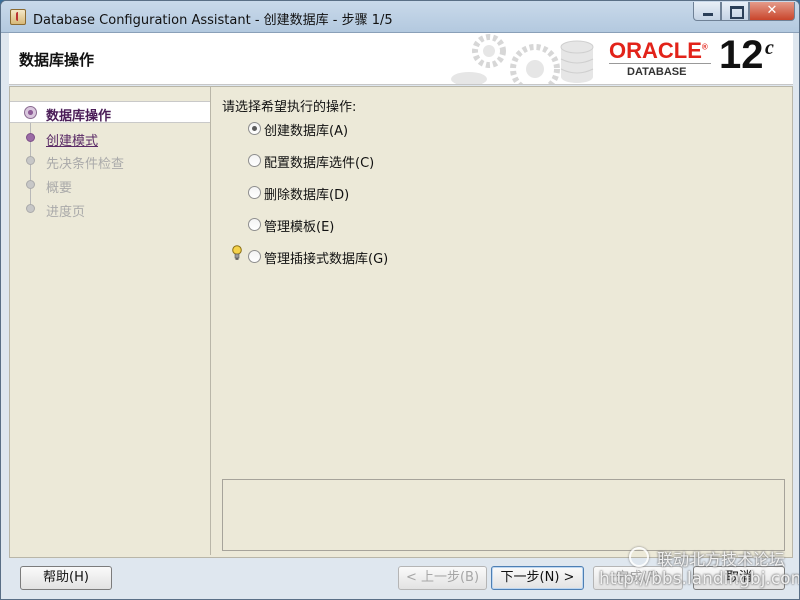 The image size is (800, 600). I want to click on step-progress-page: 进度页, so click(110, 209).